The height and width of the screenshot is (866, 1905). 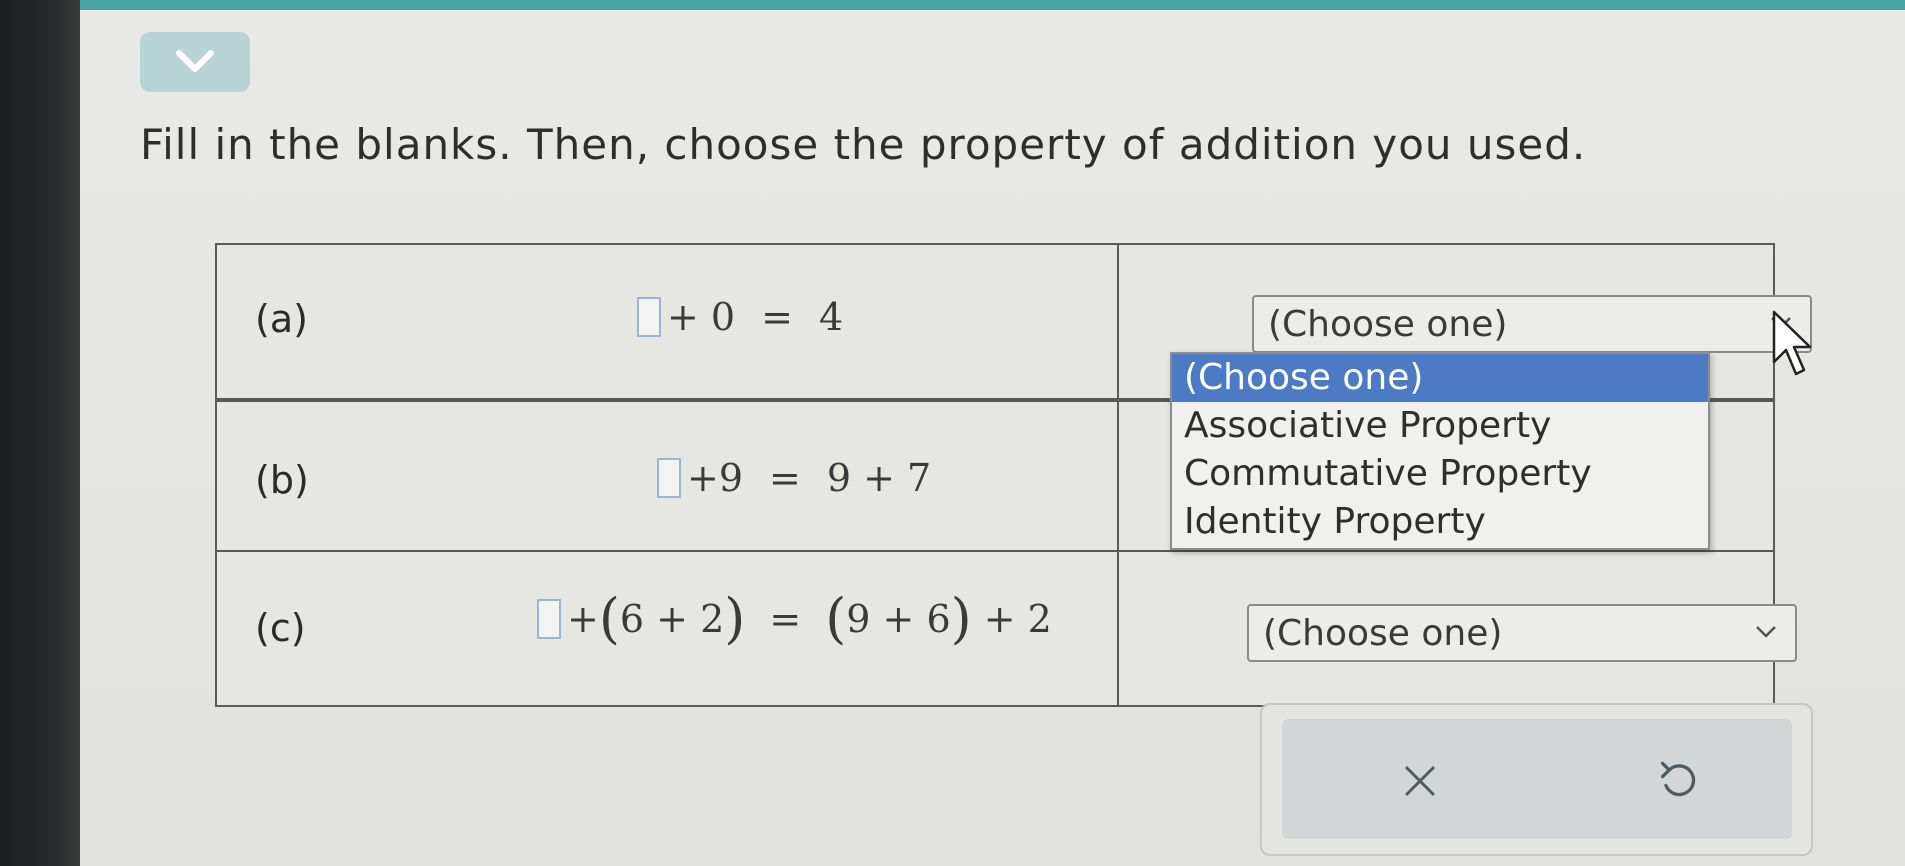 I want to click on answer-blank-c, so click(x=549, y=619).